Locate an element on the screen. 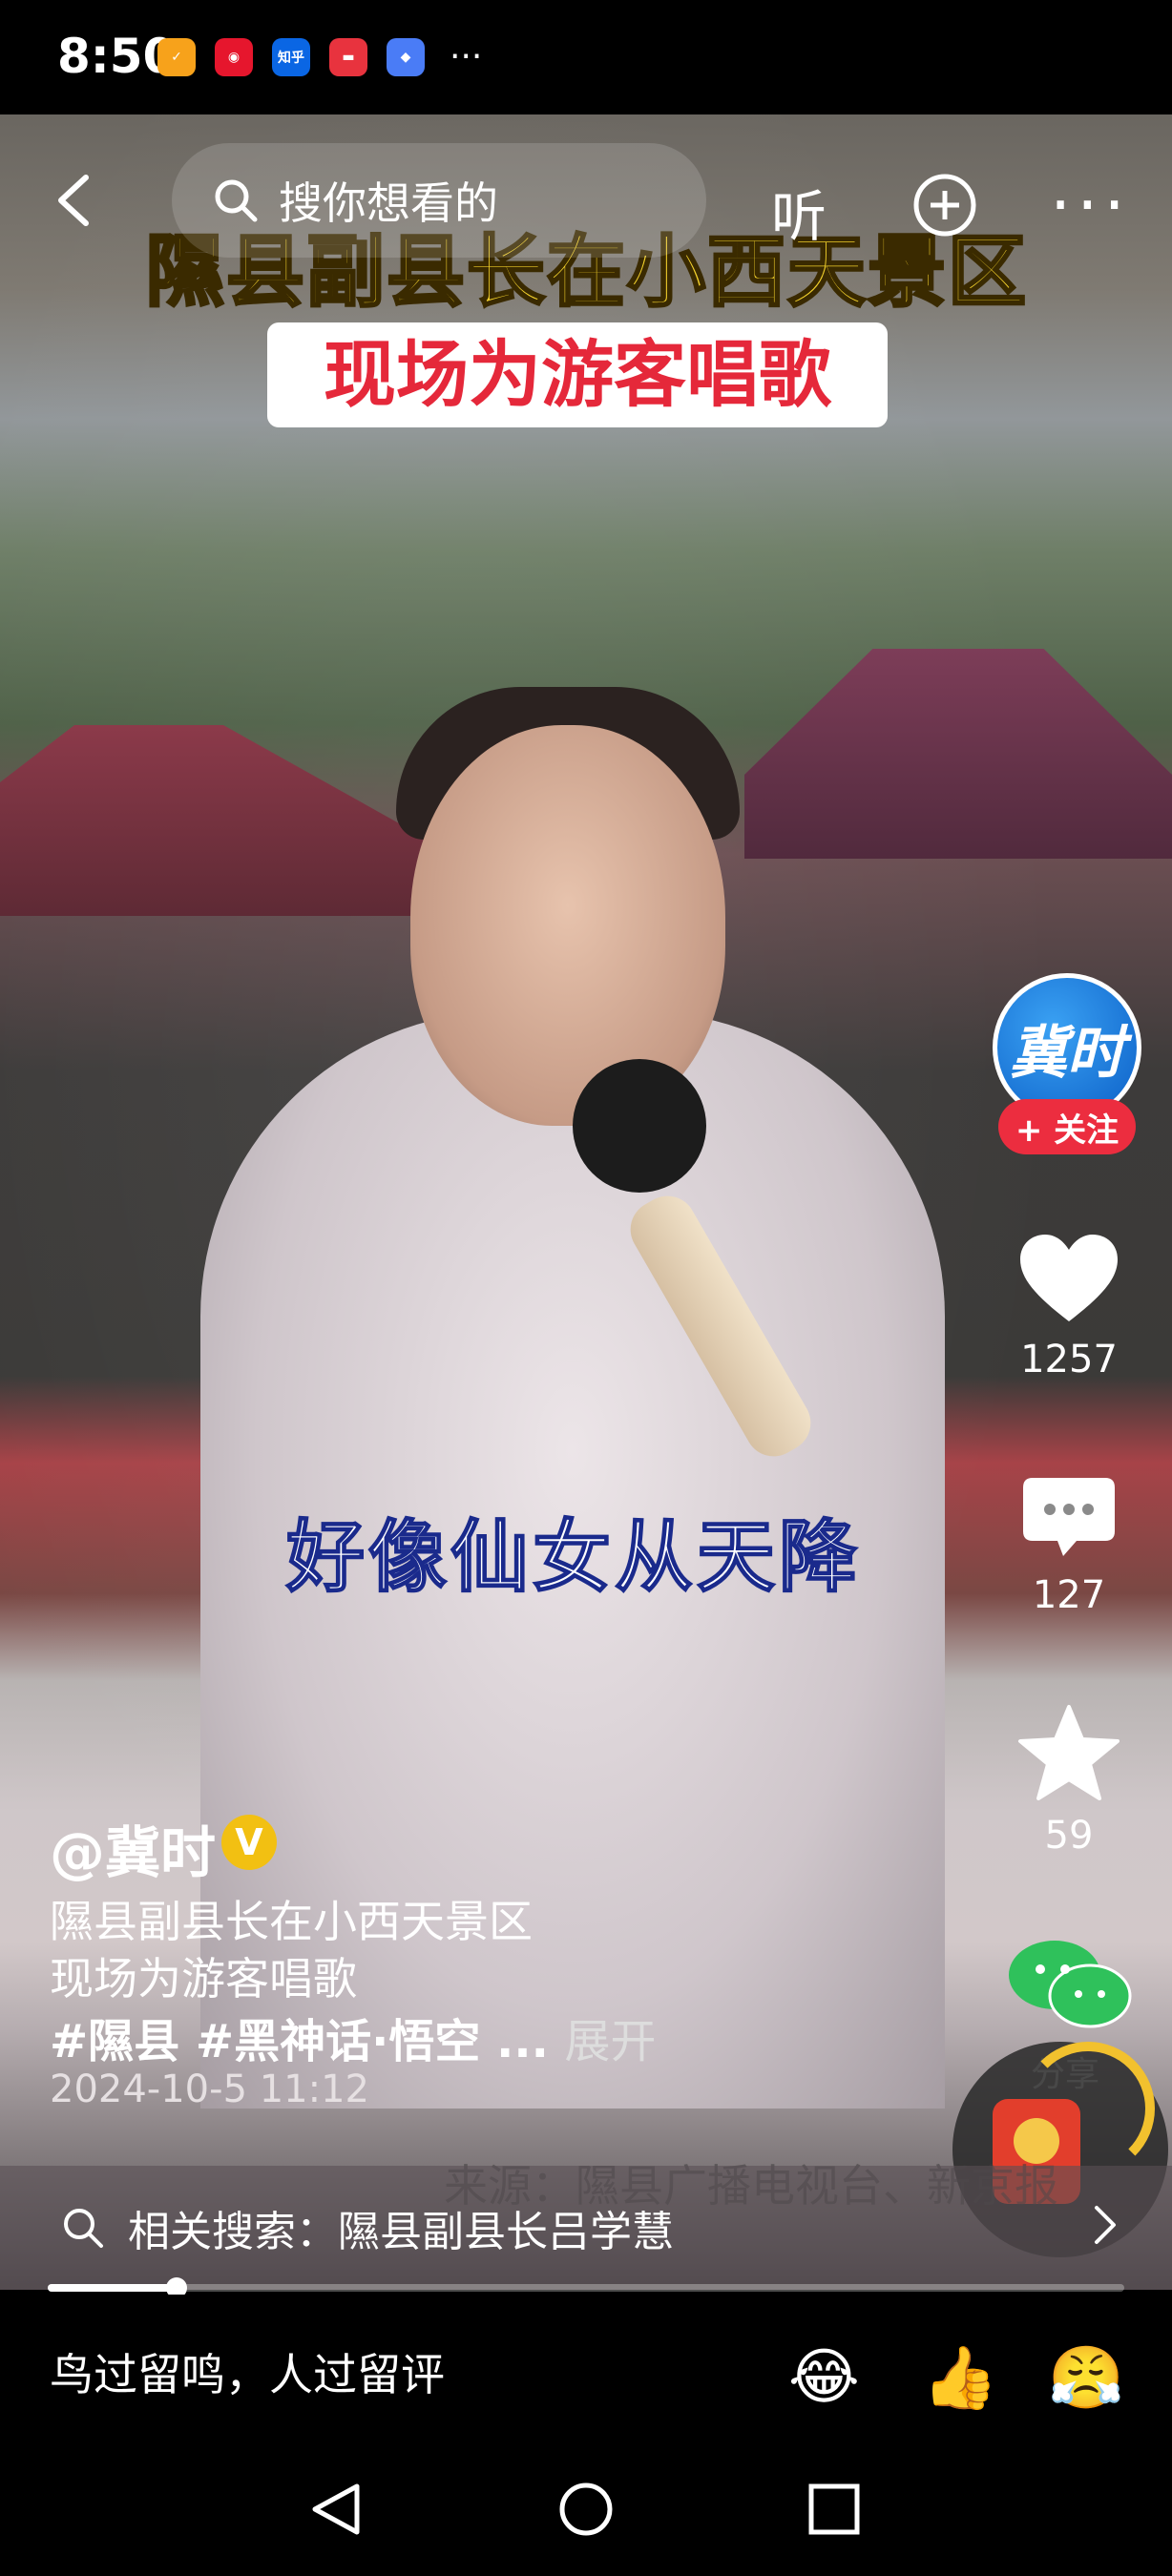  zhihu-label: 知乎 is located at coordinates (291, 58).